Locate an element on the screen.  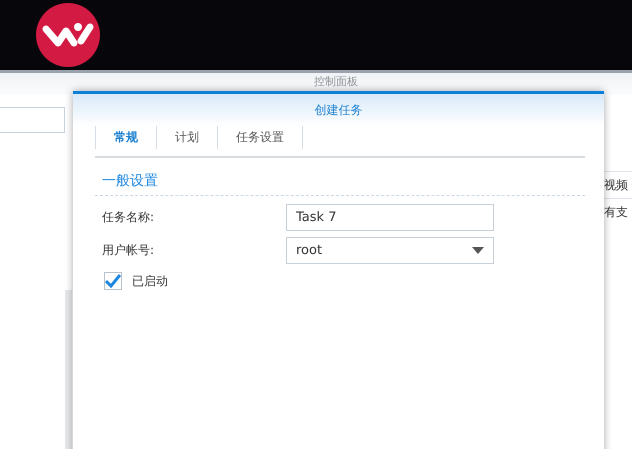
tab: 任务设置 is located at coordinates (260, 137).